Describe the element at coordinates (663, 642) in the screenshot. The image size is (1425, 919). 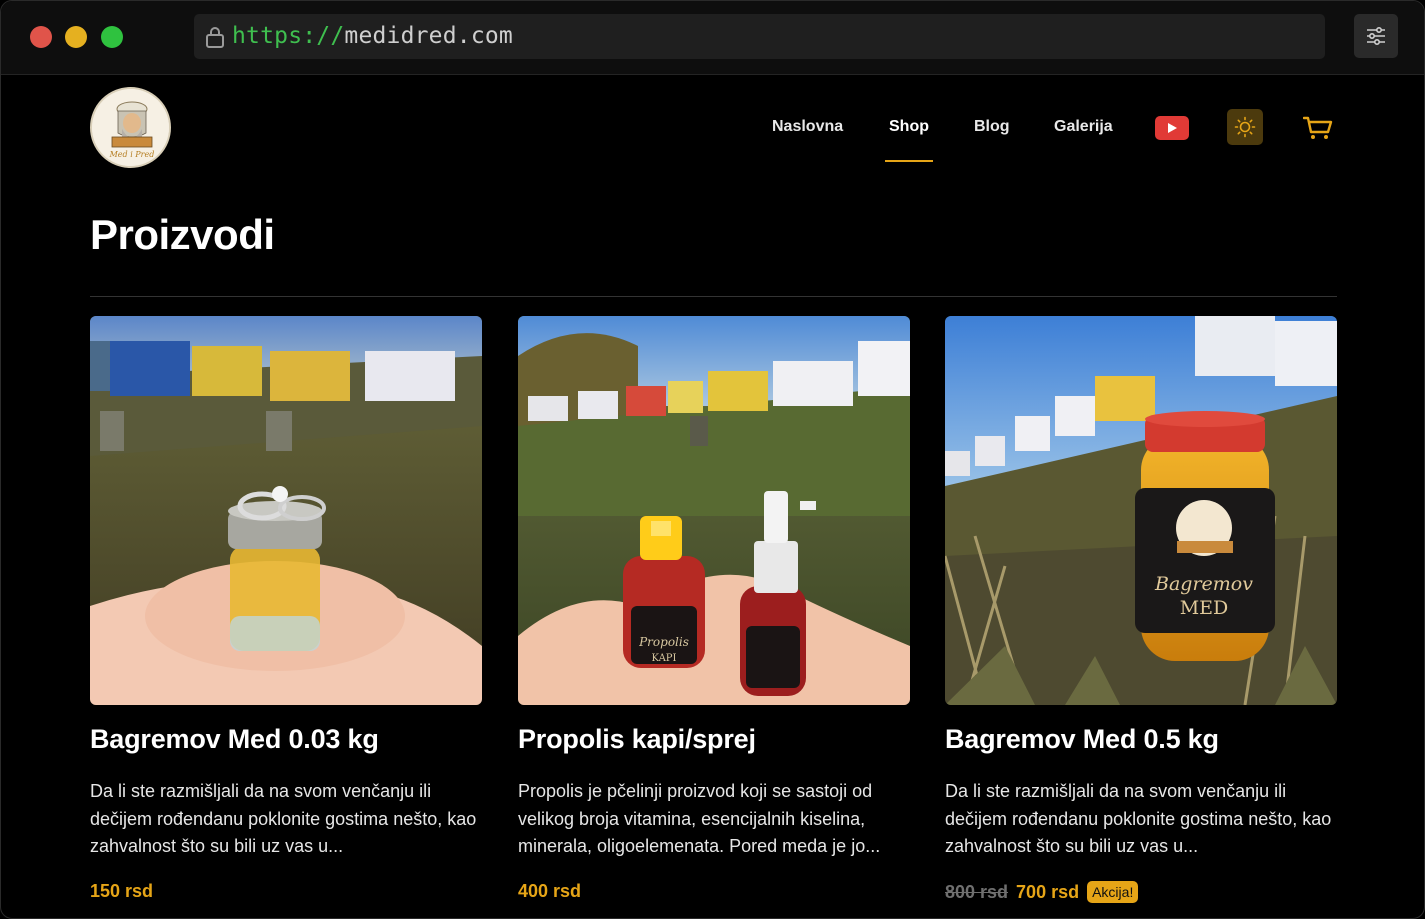
I see `propolis-label-text: Propolis` at that location.